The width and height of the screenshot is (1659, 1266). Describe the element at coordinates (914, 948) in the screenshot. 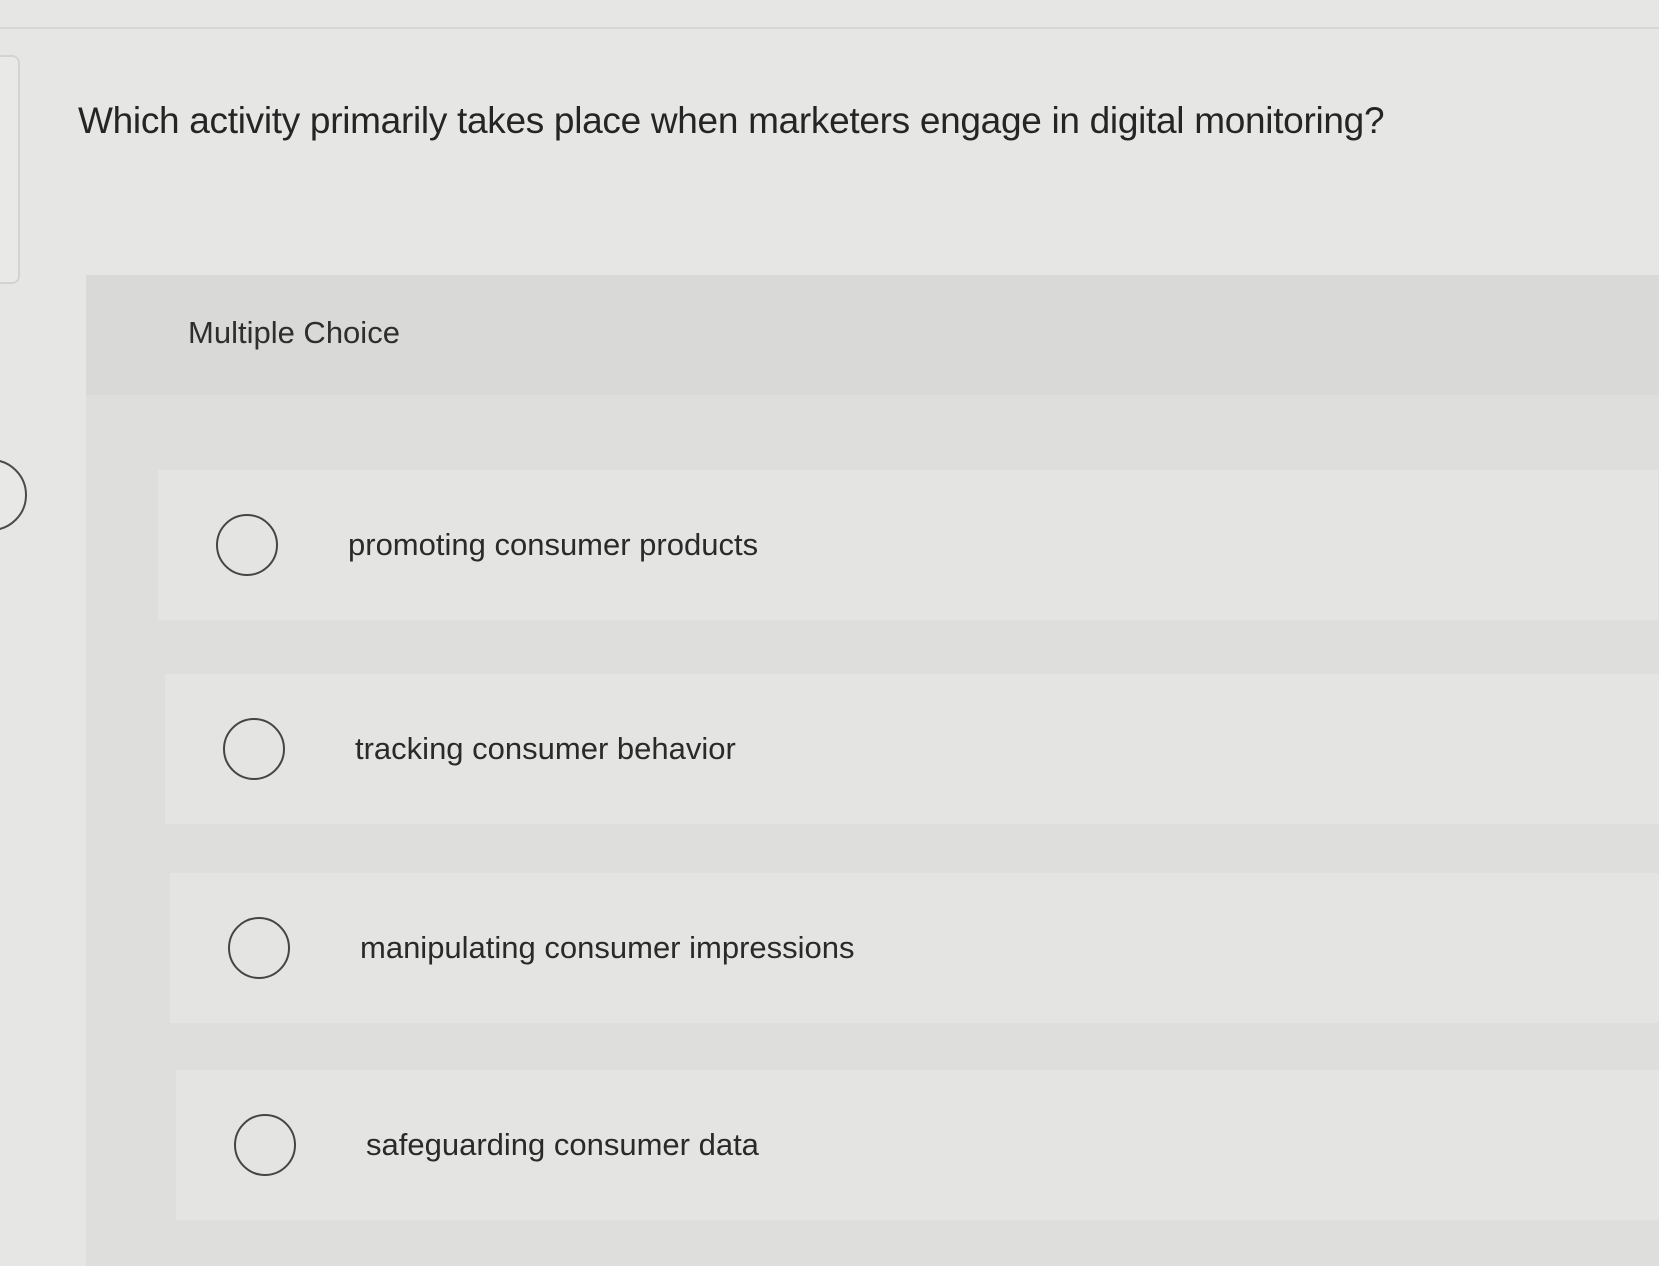

I see `answer-option: manipulating consumer impressions` at that location.